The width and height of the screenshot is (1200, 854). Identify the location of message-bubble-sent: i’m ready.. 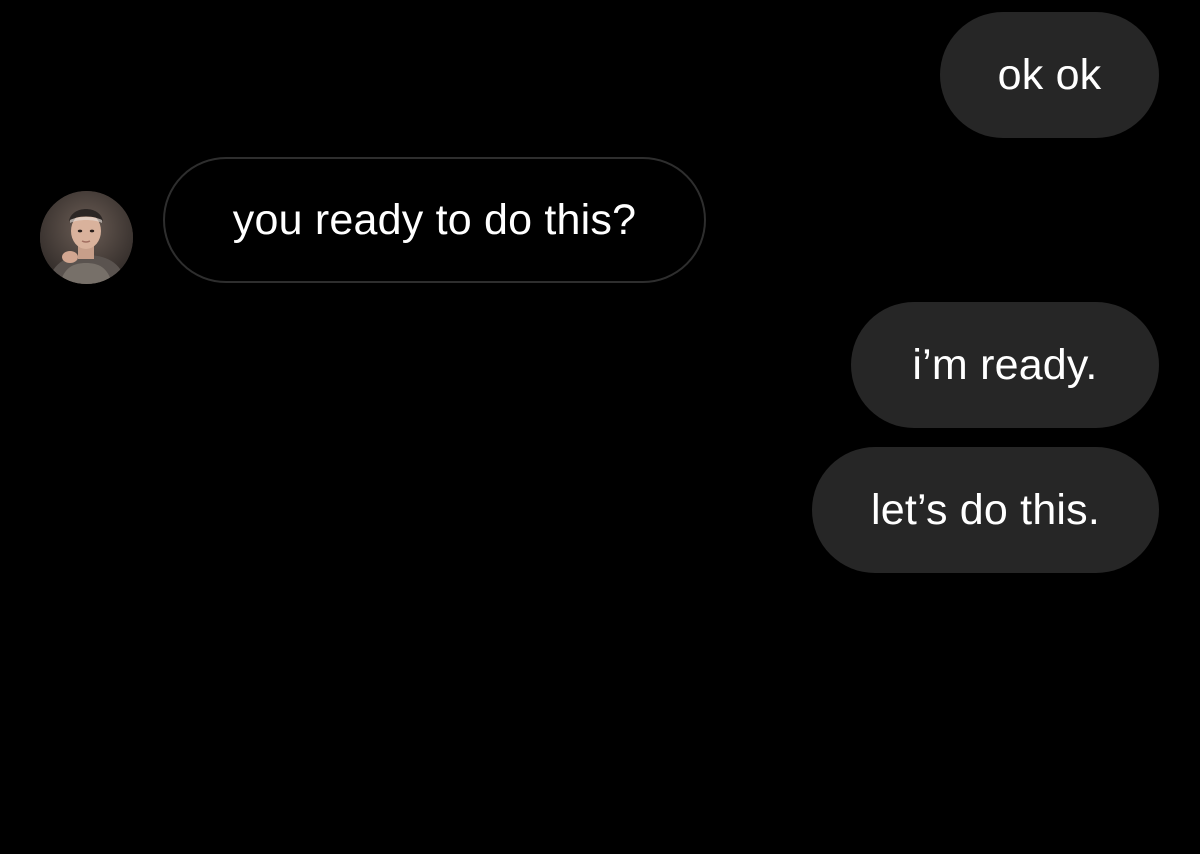
(1005, 365).